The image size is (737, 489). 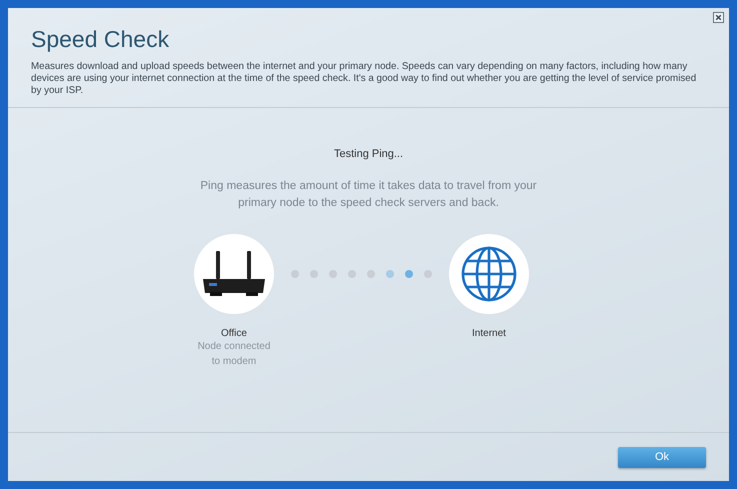 I want to click on test-explanation: Ping measures the amount of time it takes data to travel from your primary node to the speed check servers and back., so click(x=368, y=195).